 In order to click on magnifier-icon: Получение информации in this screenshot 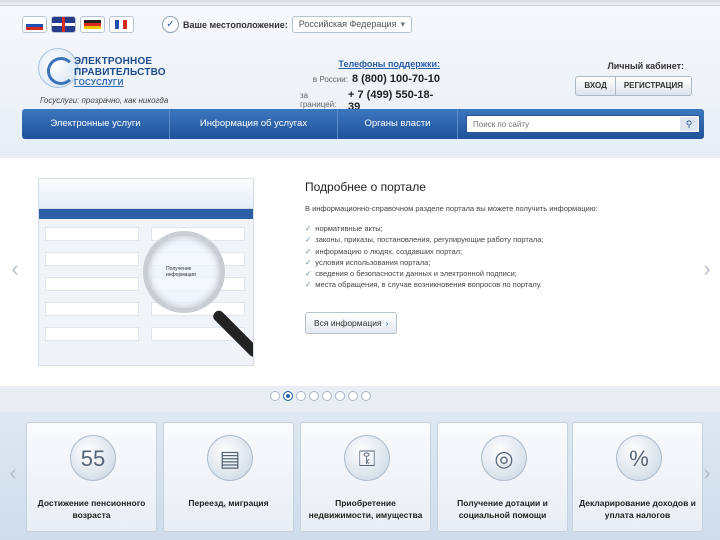, I will do `click(184, 272)`.